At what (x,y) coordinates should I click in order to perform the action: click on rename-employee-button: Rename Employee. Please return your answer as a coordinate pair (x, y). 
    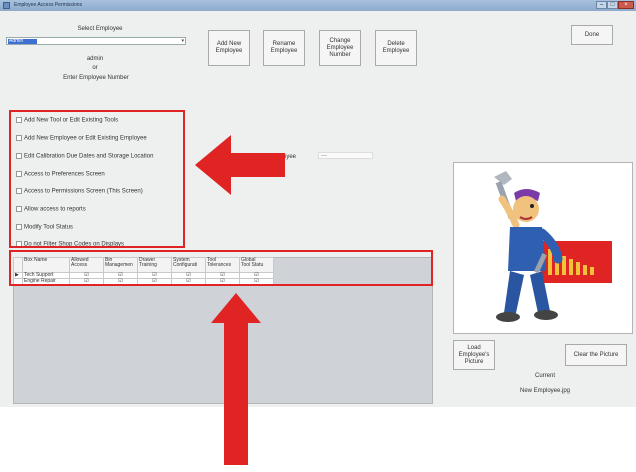
    Looking at the image, I should click on (284, 48).